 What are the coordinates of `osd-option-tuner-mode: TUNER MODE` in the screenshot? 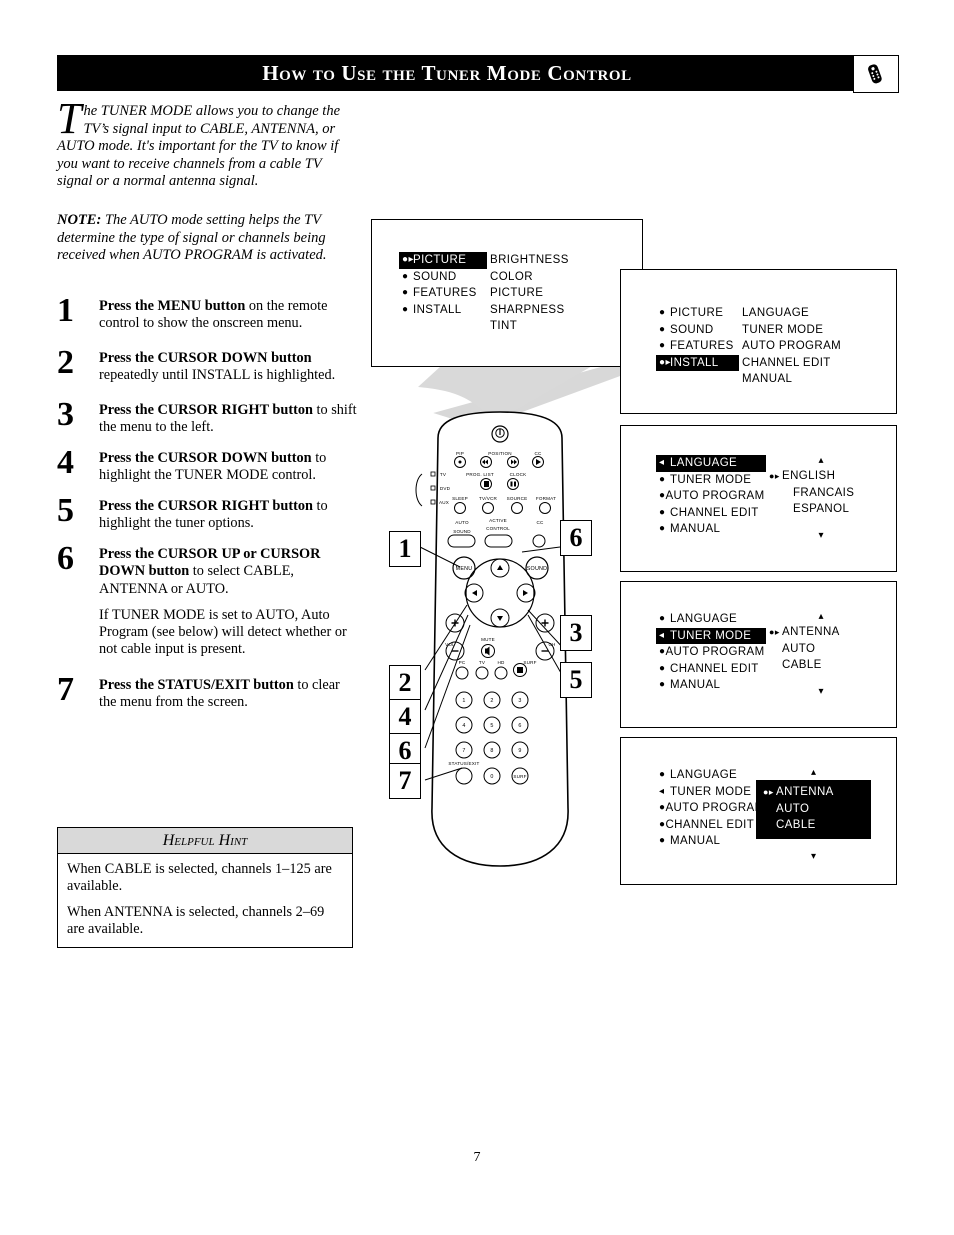 It's located at (792, 330).